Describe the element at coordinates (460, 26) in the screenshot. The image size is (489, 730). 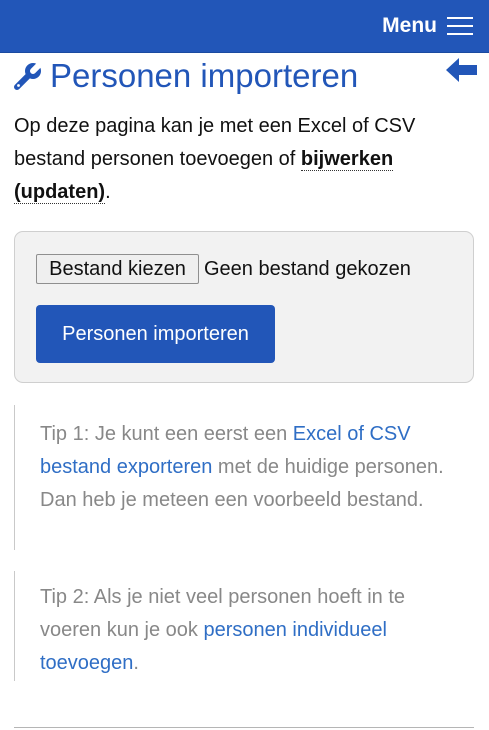
I see `hamburger-menu-icon` at that location.